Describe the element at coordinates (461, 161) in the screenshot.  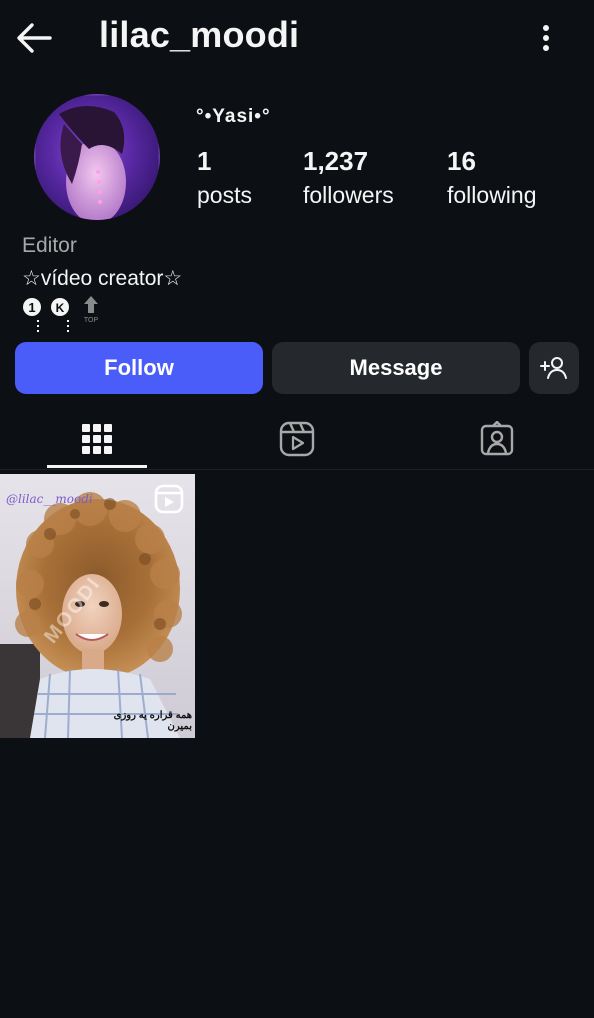
I see `following-count-value: 16` at that location.